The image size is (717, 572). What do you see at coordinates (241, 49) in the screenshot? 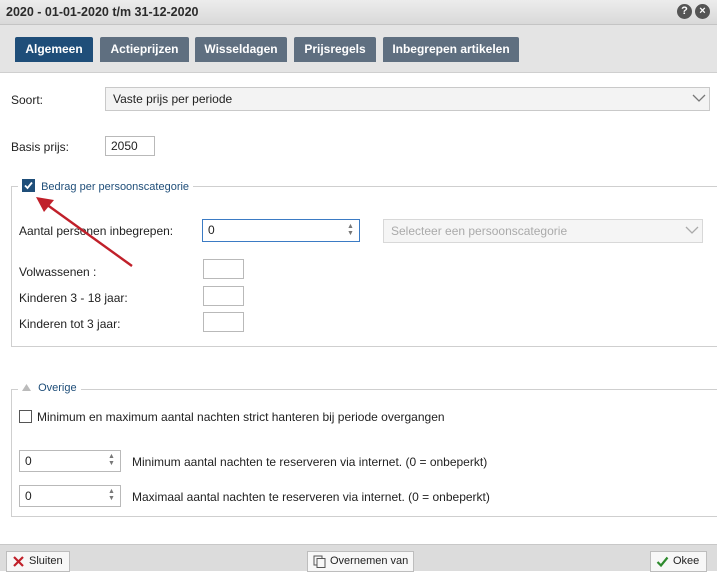
I see `tab-wisseldagen: Wisseldagen` at bounding box center [241, 49].